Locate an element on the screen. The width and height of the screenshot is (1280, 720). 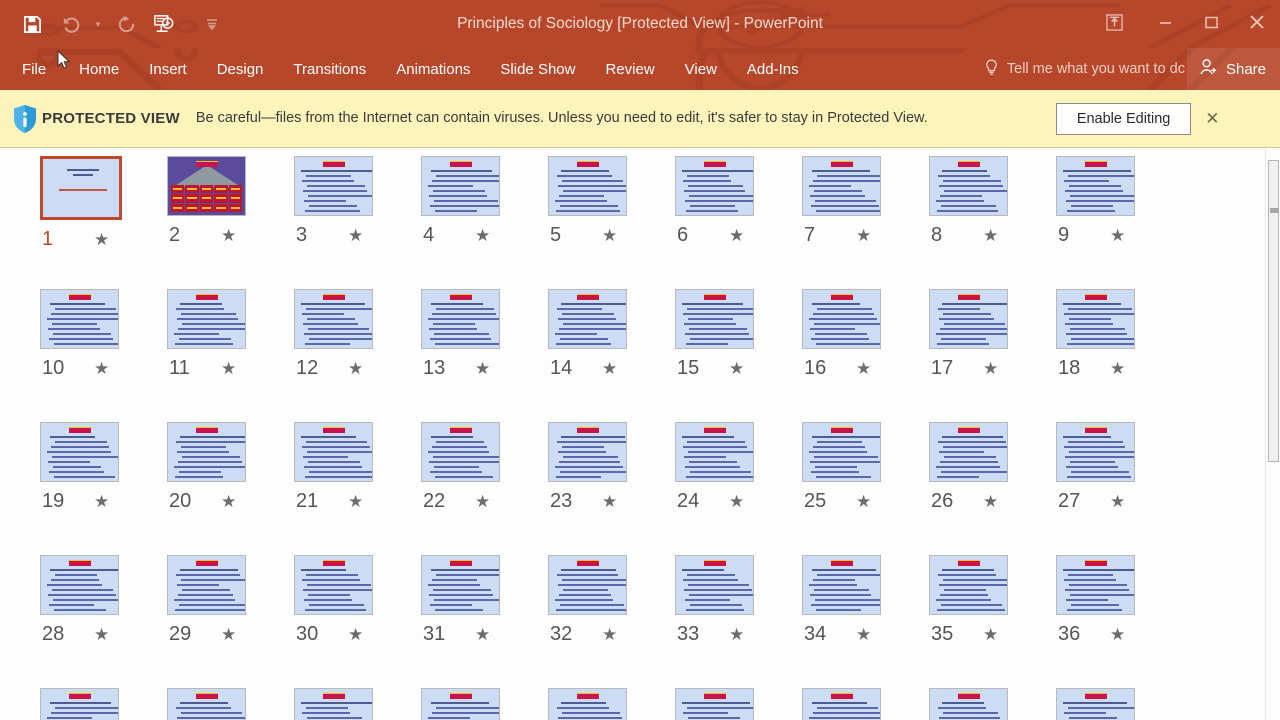
slide-thumbnail-25: 25 ★ is located at coordinates (865, 488).